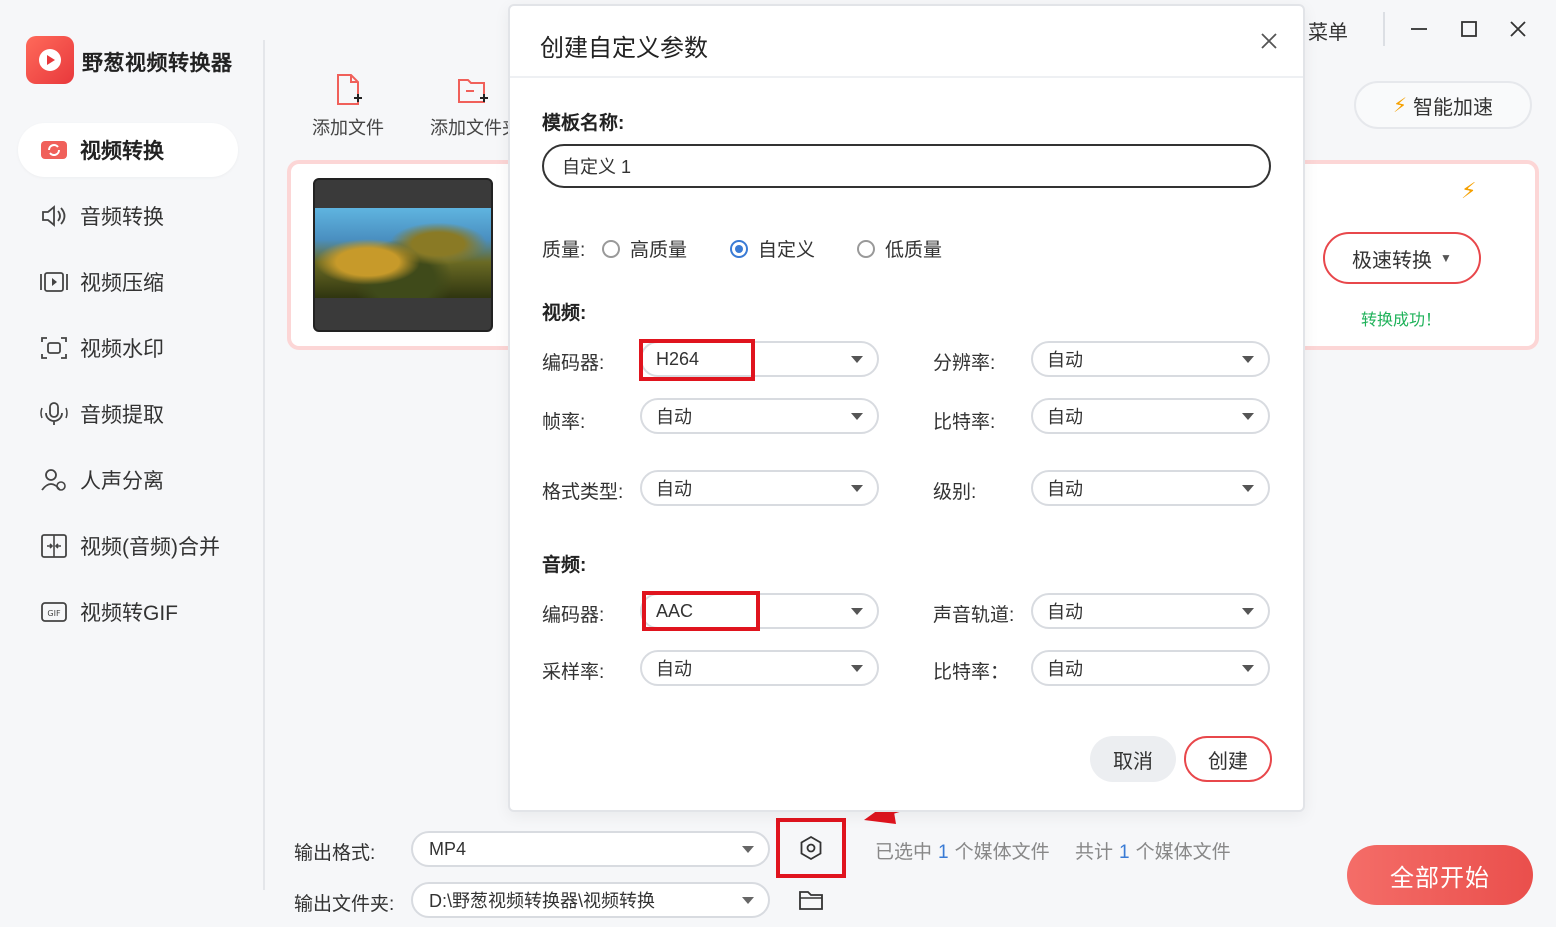  Describe the element at coordinates (759, 488) in the screenshot. I see `format-type-select: 自动` at that location.